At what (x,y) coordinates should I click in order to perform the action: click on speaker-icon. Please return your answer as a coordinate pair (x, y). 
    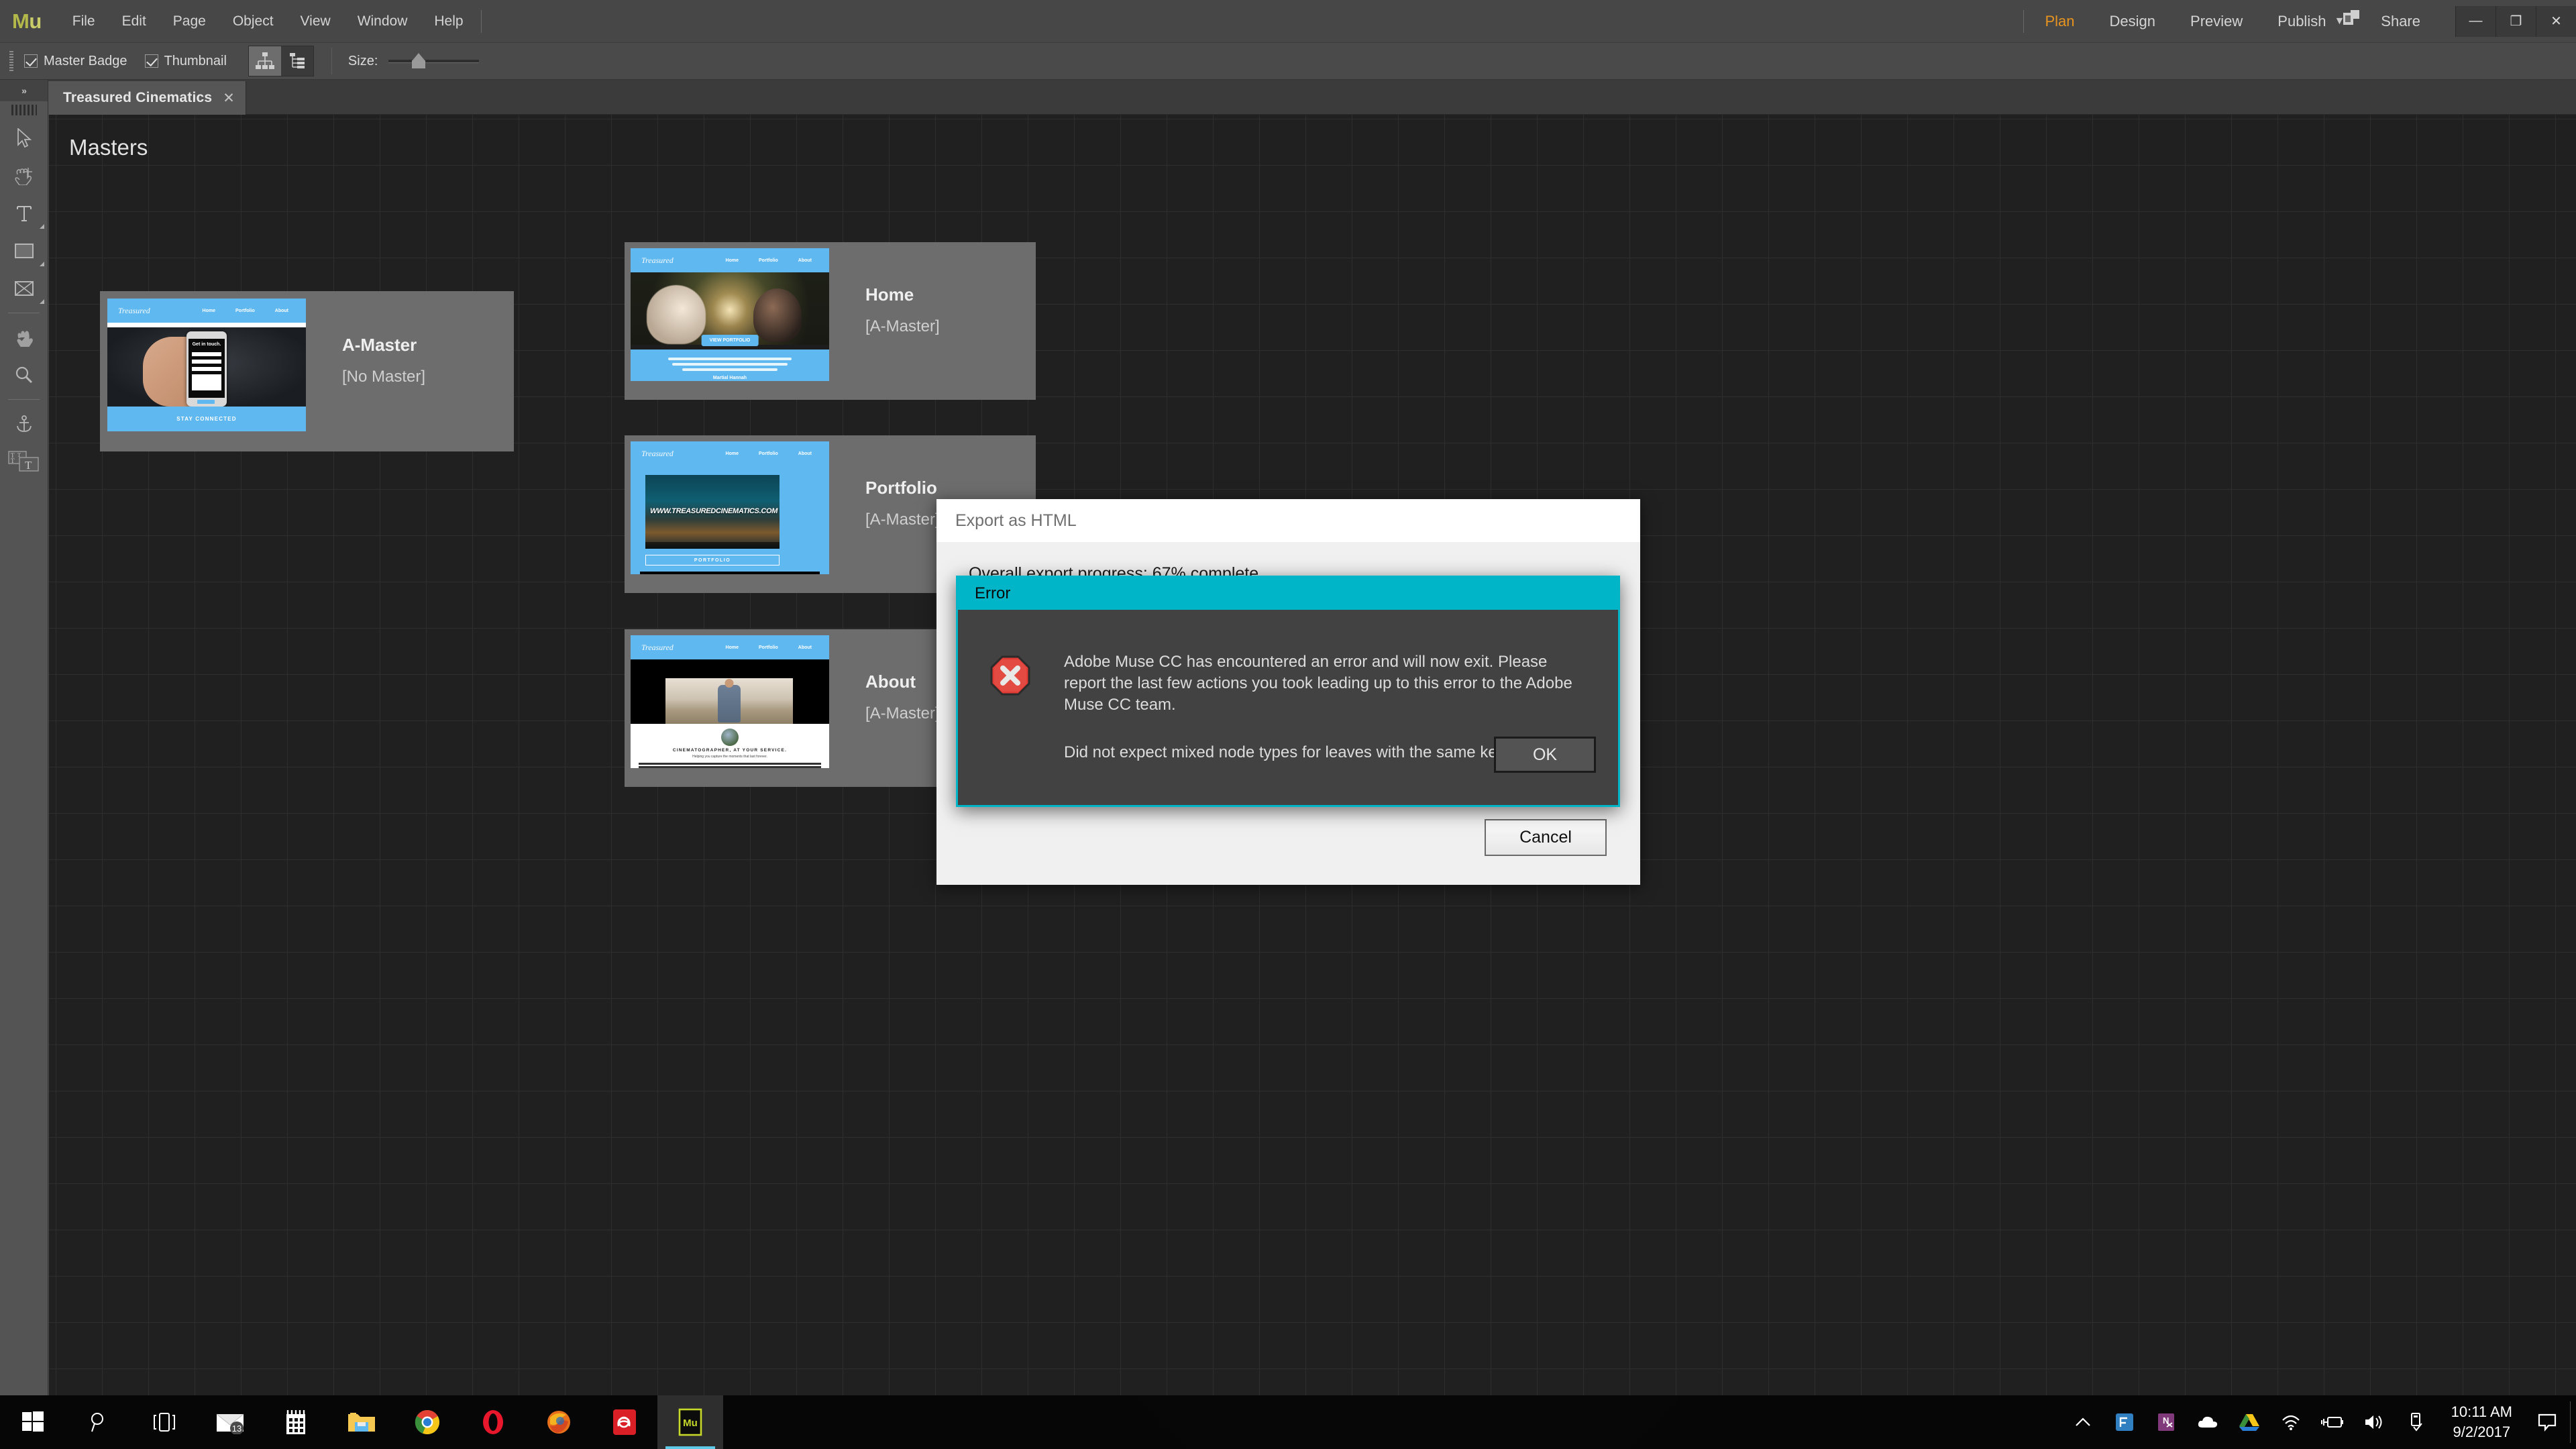
    Looking at the image, I should click on (2374, 1422).